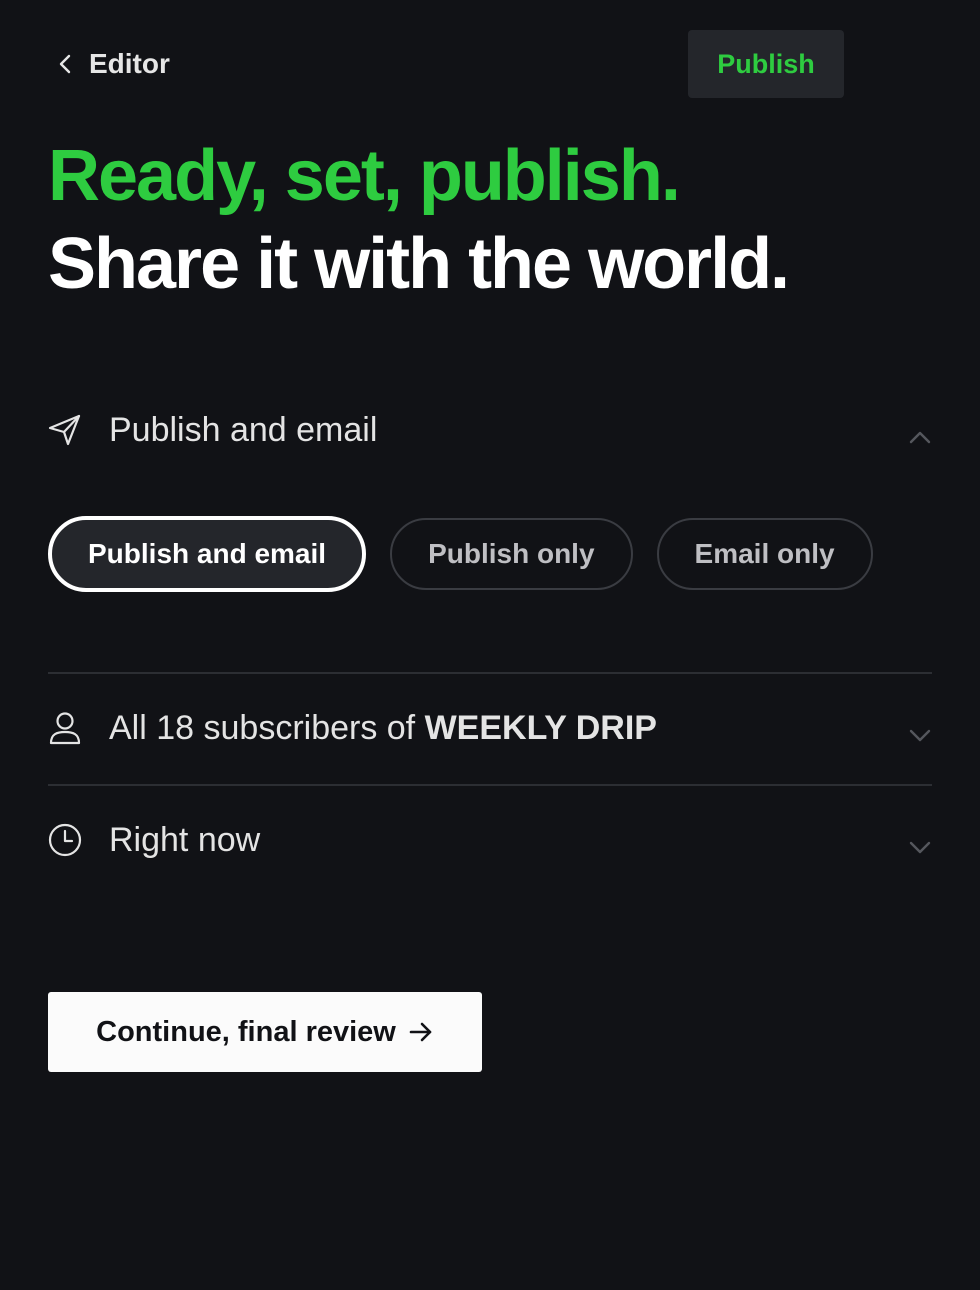  Describe the element at coordinates (490, 430) in the screenshot. I see `delivery-section-header: Publish and email` at that location.